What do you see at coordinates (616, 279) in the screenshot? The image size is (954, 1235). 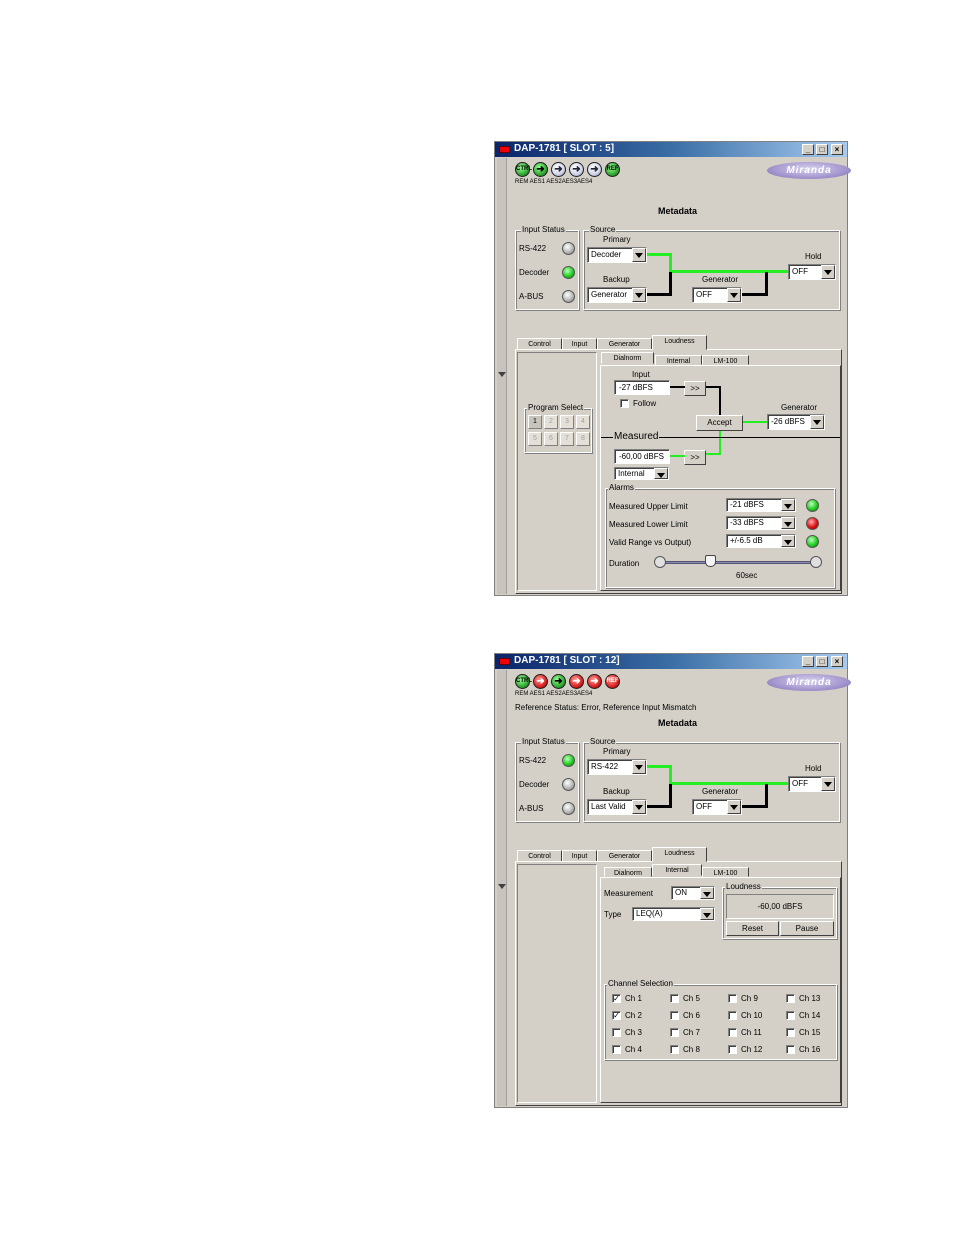 I see `backup-label: Backup` at bounding box center [616, 279].